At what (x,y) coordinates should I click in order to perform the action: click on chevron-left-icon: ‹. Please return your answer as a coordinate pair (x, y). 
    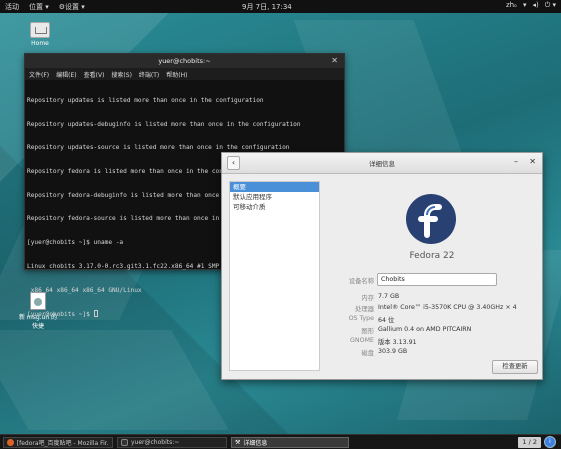
    Looking at the image, I should click on (233, 162).